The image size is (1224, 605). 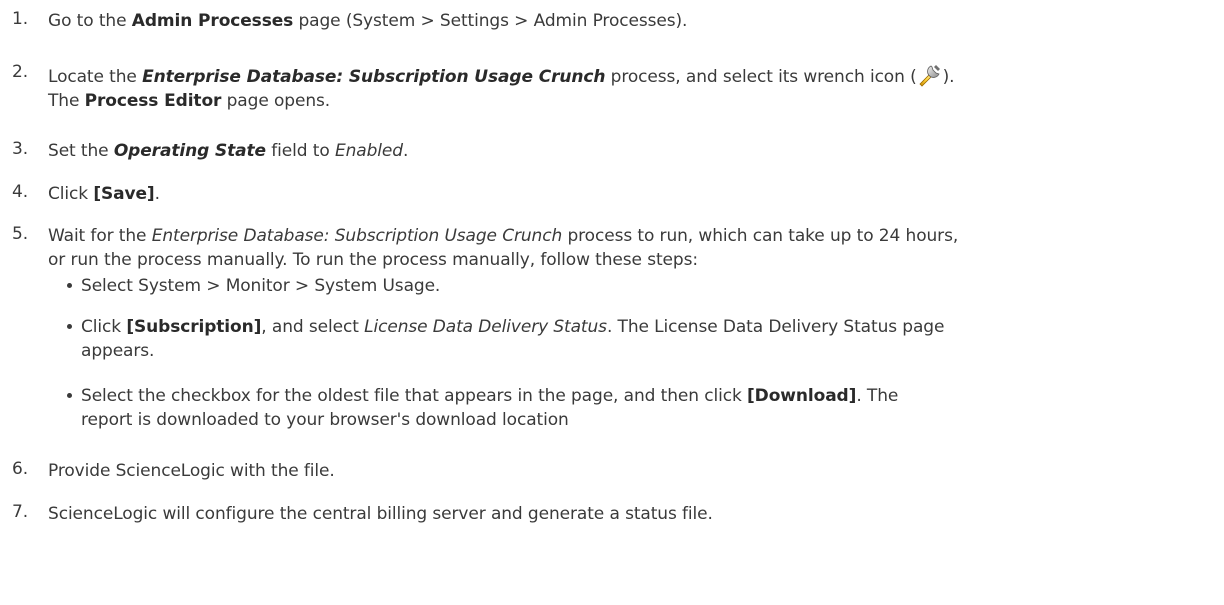 What do you see at coordinates (20, 234) in the screenshot?
I see `step-number: 5.` at bounding box center [20, 234].